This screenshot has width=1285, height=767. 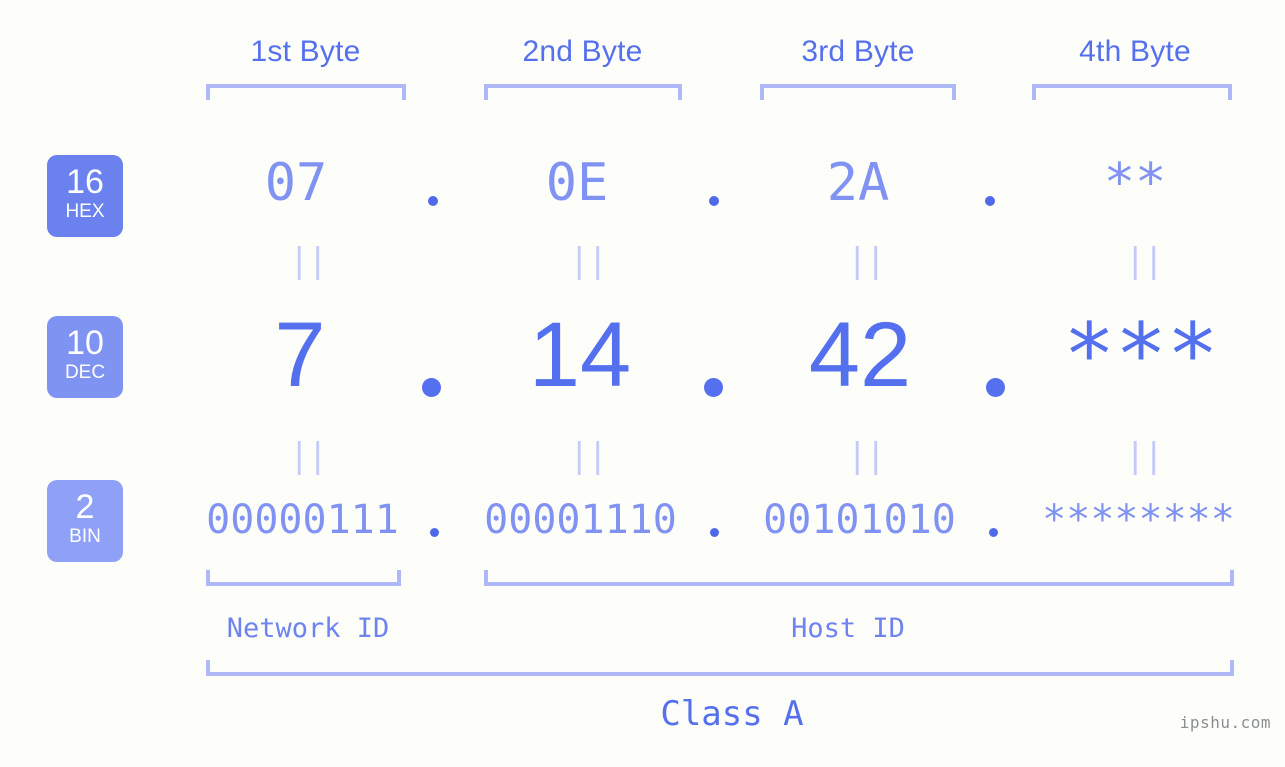 I want to click on radix-badge-hex-word: HEX, so click(x=85, y=211).